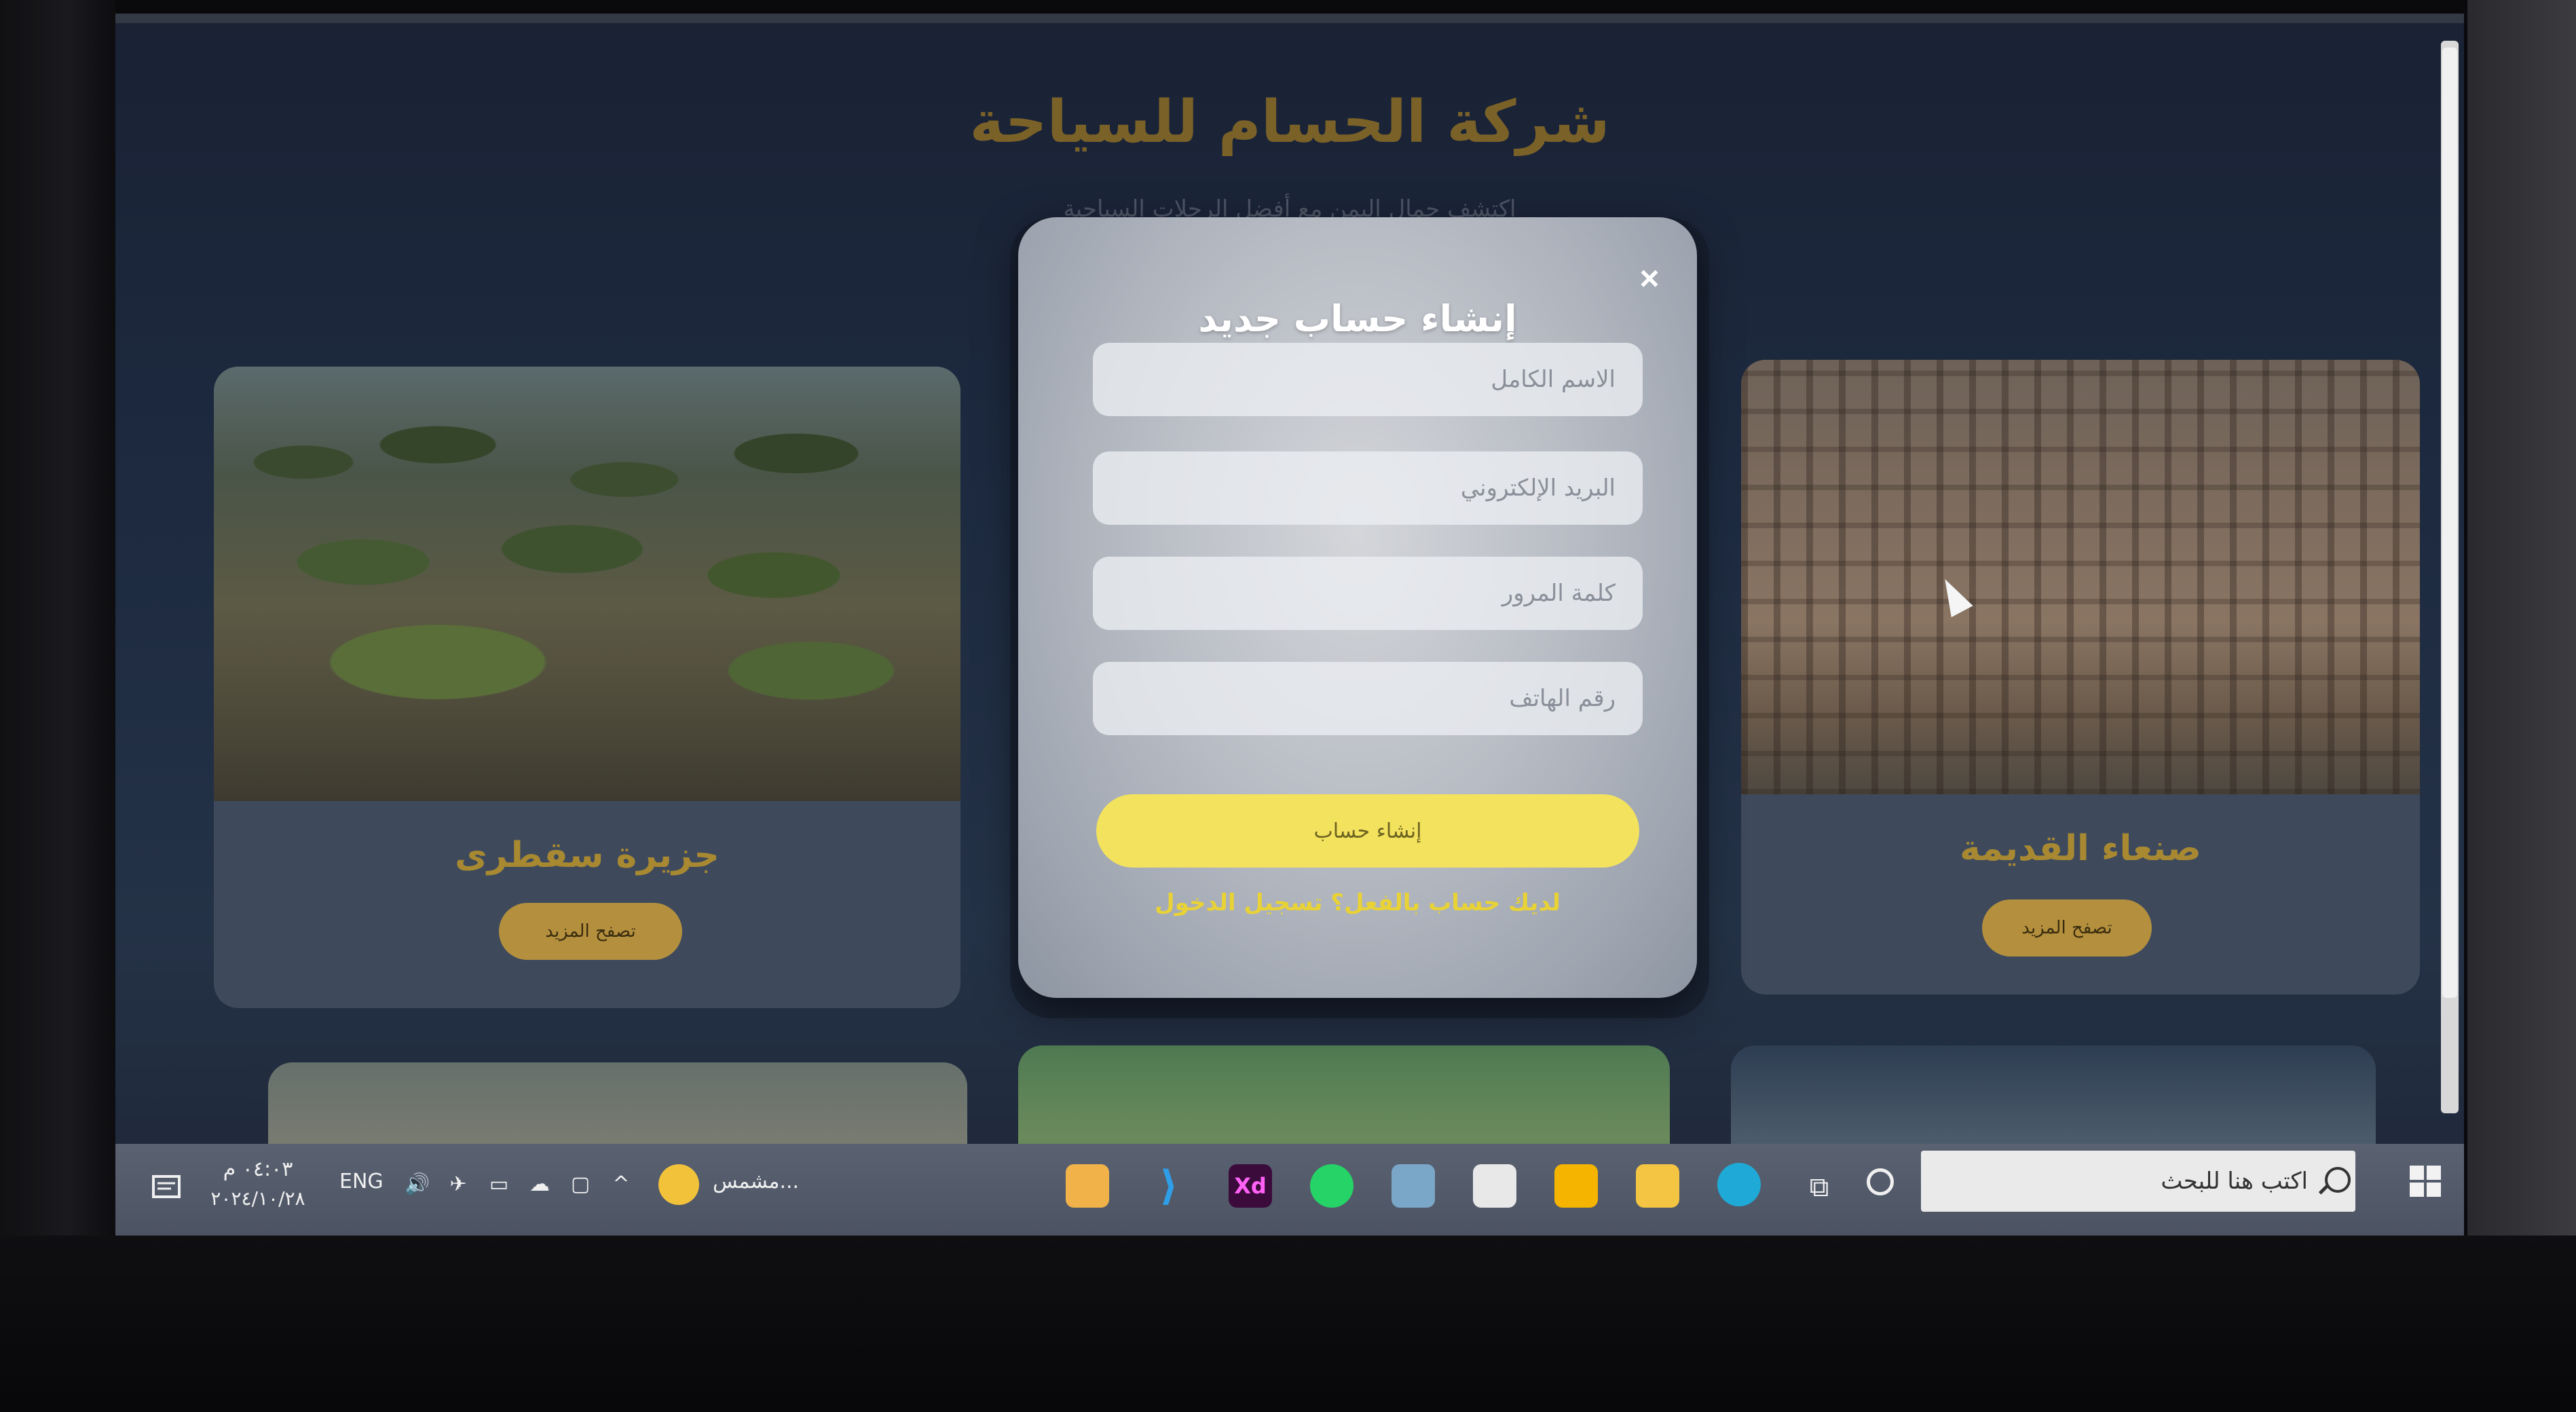 Image resolution: width=2576 pixels, height=1412 pixels. Describe the element at coordinates (540, 1184) in the screenshot. I see `network-icon: ☁` at that location.